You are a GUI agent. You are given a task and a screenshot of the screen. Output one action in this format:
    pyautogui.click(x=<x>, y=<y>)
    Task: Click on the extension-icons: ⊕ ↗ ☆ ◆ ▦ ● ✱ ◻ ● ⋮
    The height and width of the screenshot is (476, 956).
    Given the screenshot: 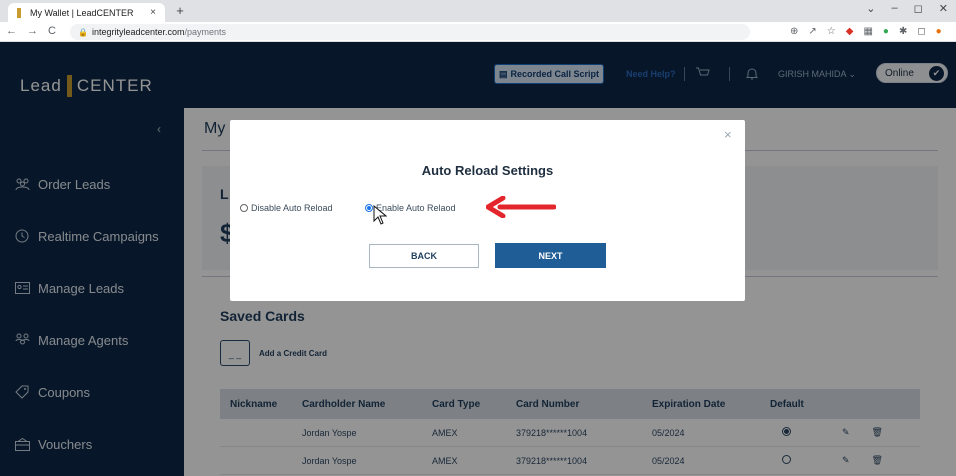 What is the action you would take?
    pyautogui.click(x=873, y=31)
    